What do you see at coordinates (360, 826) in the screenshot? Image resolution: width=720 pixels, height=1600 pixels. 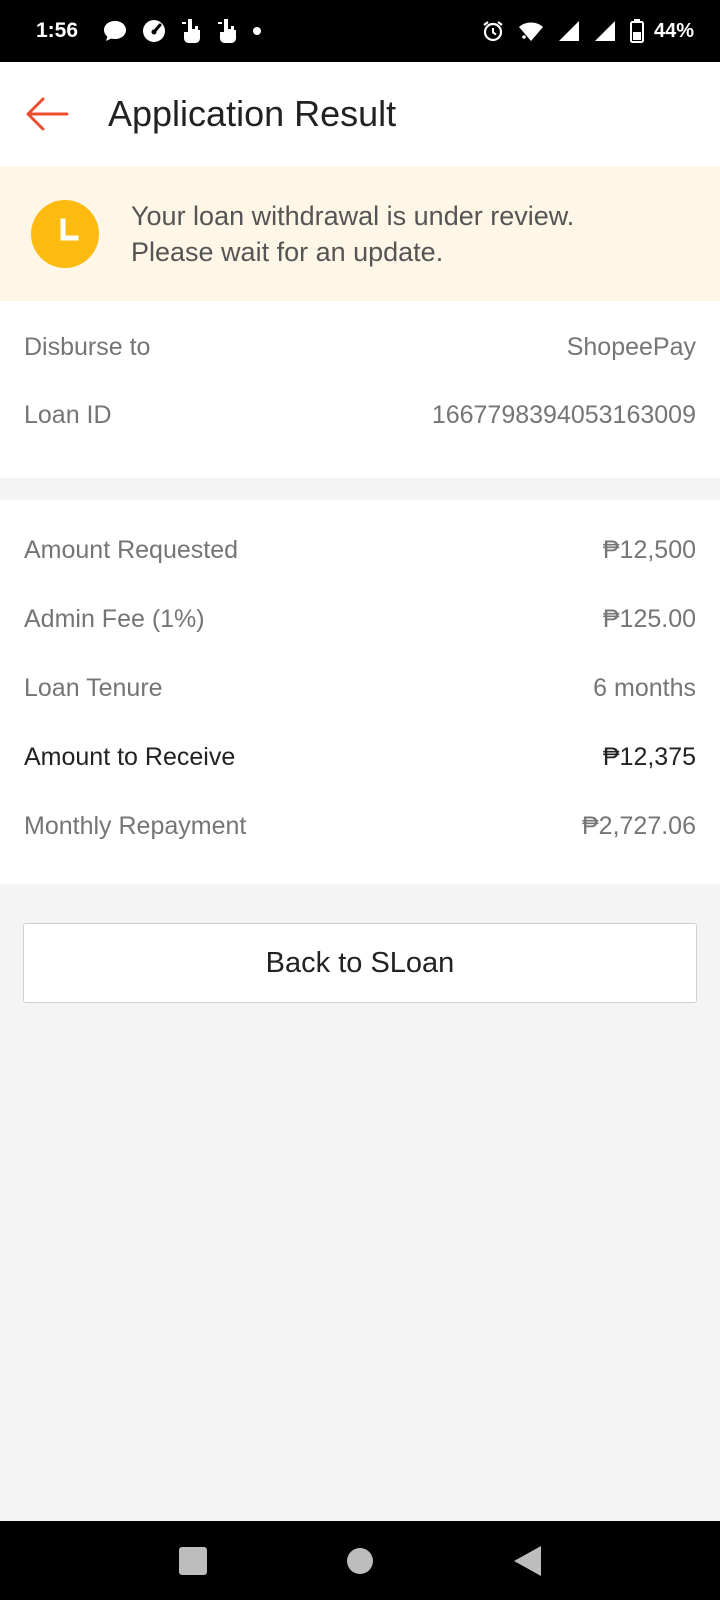 I see `info-row-monthly-repayment: Monthly Repayment ₱2,727.06` at bounding box center [360, 826].